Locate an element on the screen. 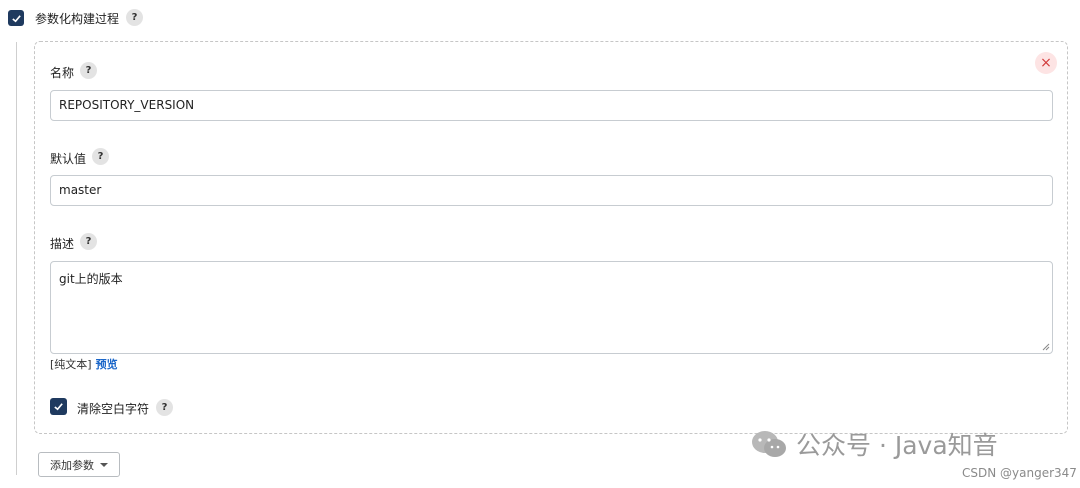 The width and height of the screenshot is (1080, 488). trim-whitespace-checkbox is located at coordinates (58, 406).